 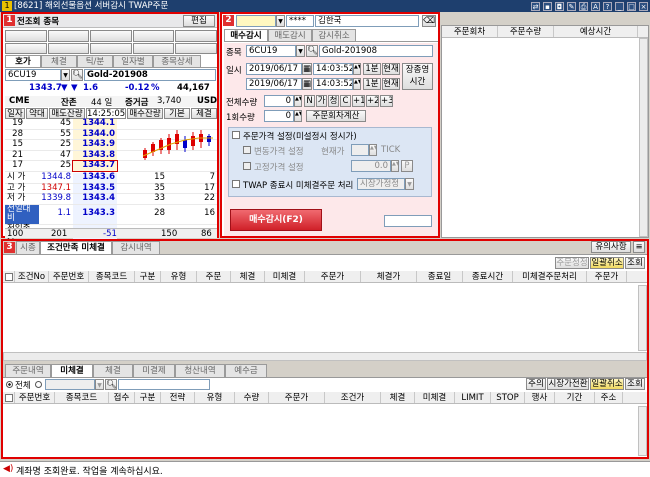 What do you see at coordinates (111, 214) in the screenshot?
I see `bid-row: 전일대비 1.1 1343.3 28 16` at bounding box center [111, 214].